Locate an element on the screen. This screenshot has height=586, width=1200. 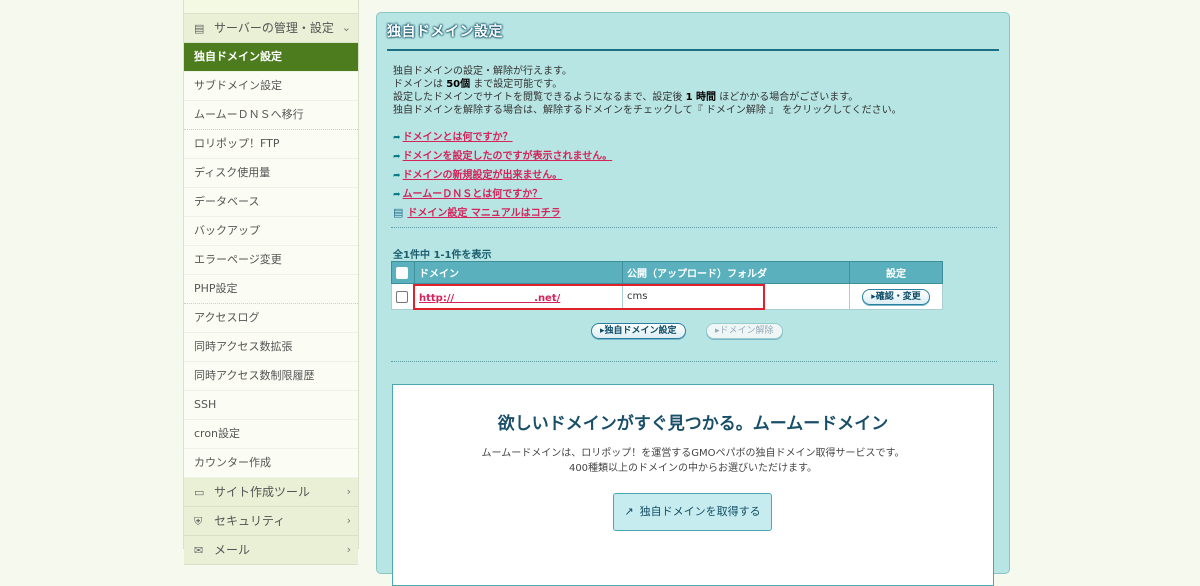
confirm-change-button: ▸確認・変更 is located at coordinates (896, 296).